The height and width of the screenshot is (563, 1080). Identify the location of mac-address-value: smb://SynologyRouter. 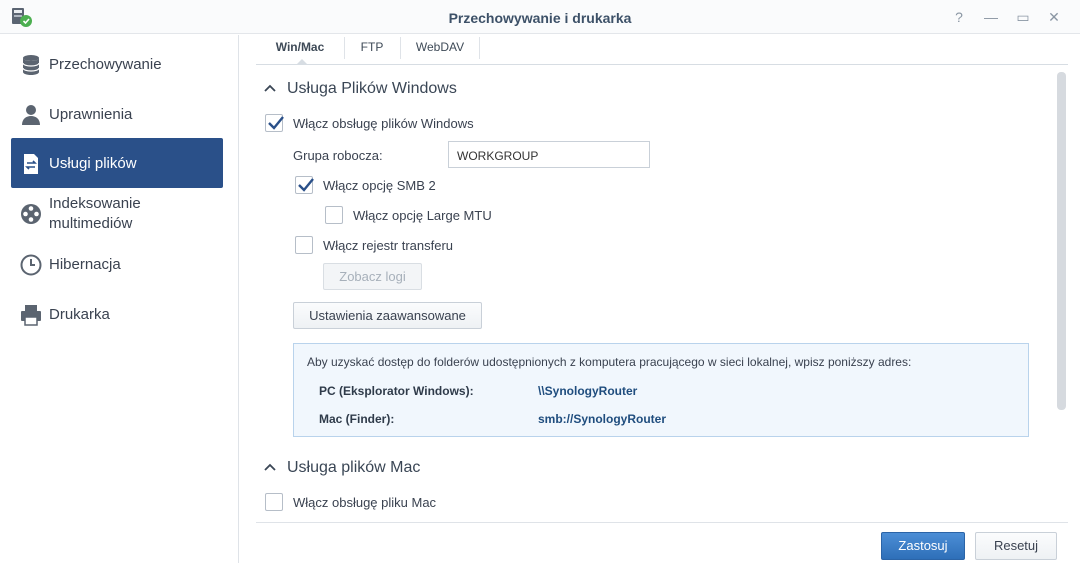
(602, 419).